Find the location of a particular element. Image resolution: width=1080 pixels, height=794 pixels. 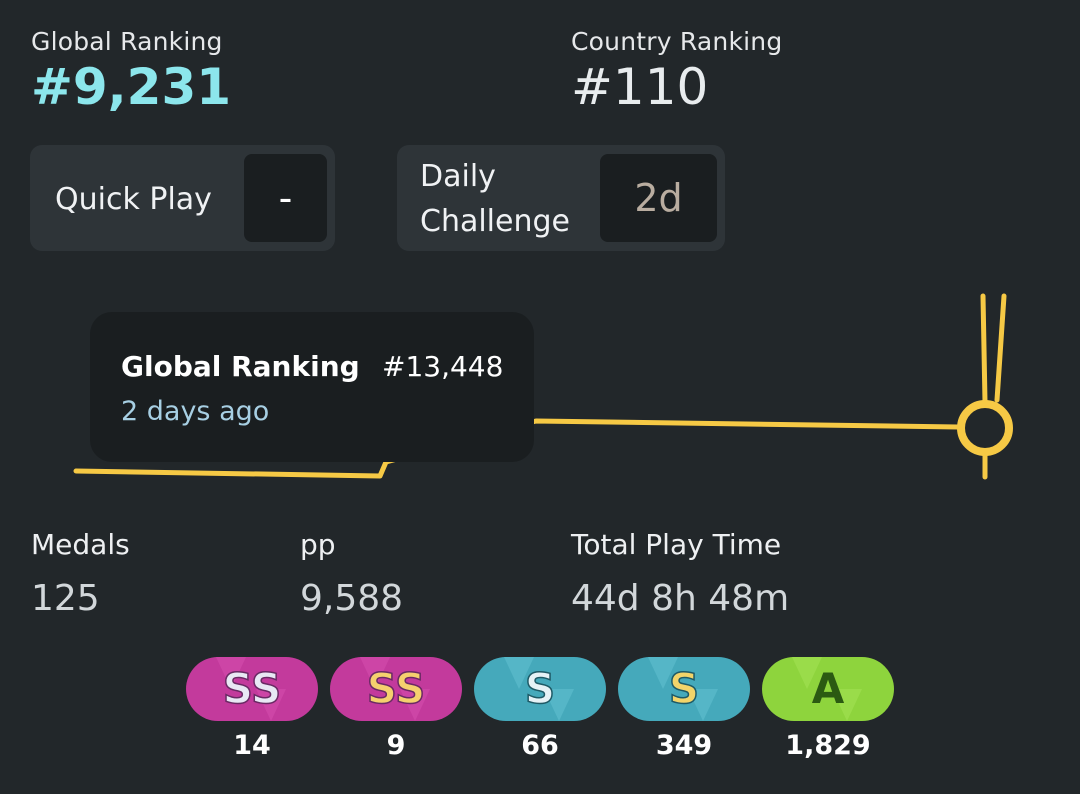

grade-s-silver-count: 66 is located at coordinates (540, 745).